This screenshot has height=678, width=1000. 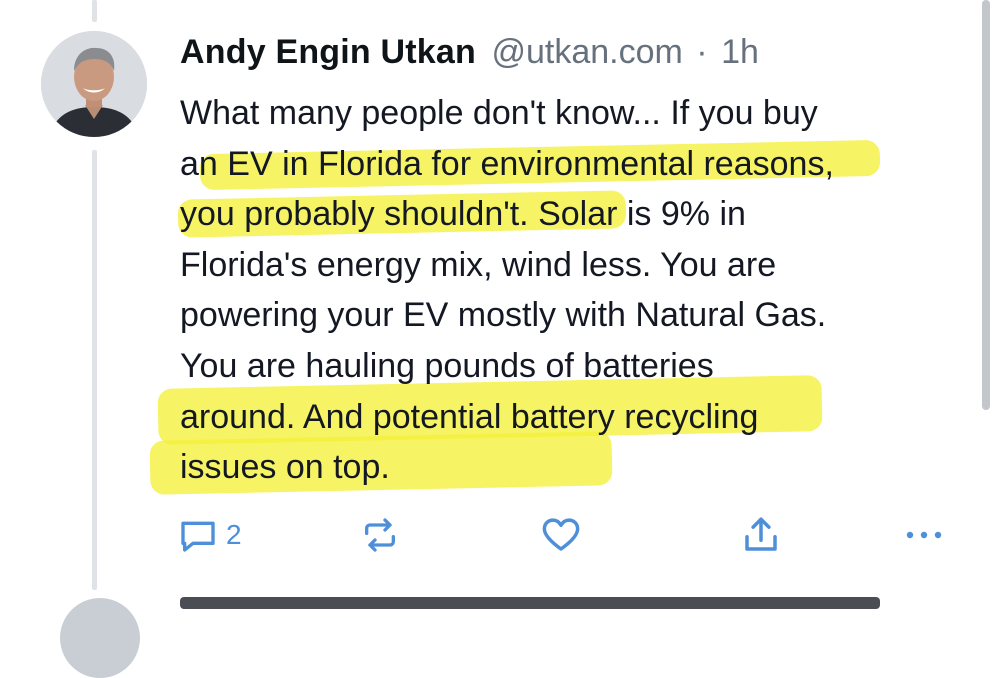 What do you see at coordinates (234, 534) in the screenshot?
I see `reply-count: 2` at bounding box center [234, 534].